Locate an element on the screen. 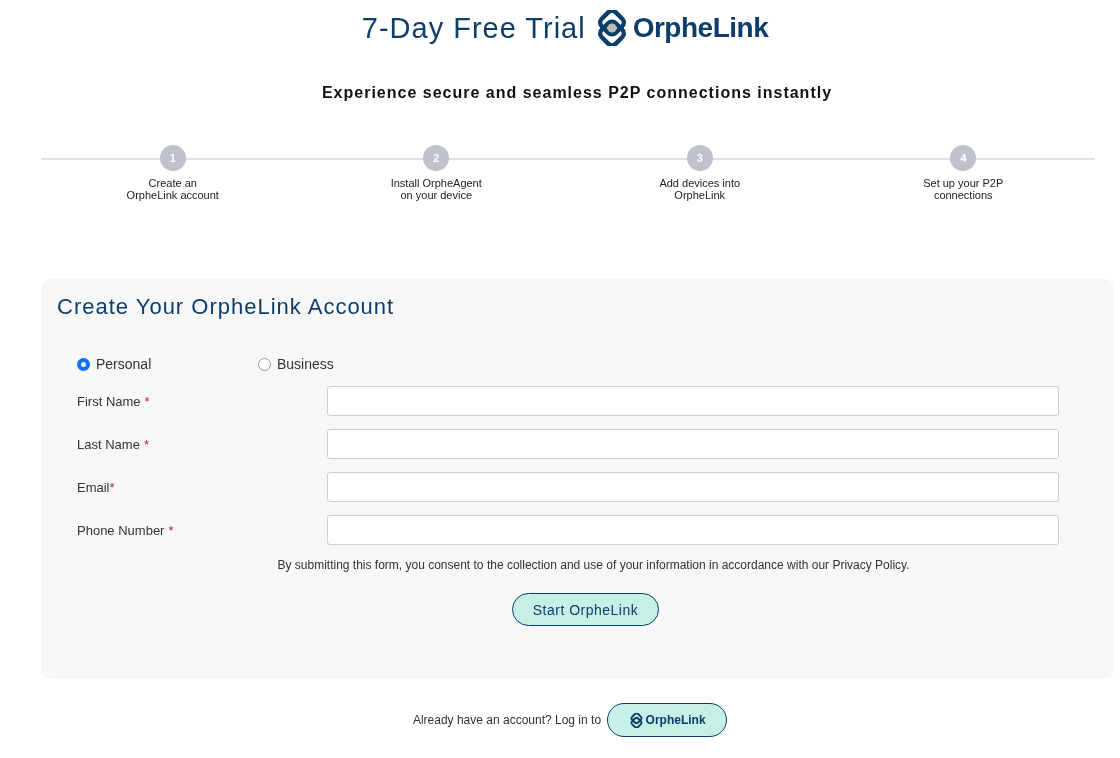 This screenshot has width=1120, height=758. form-title: Create Your OrpheLink Account is located at coordinates (226, 307).